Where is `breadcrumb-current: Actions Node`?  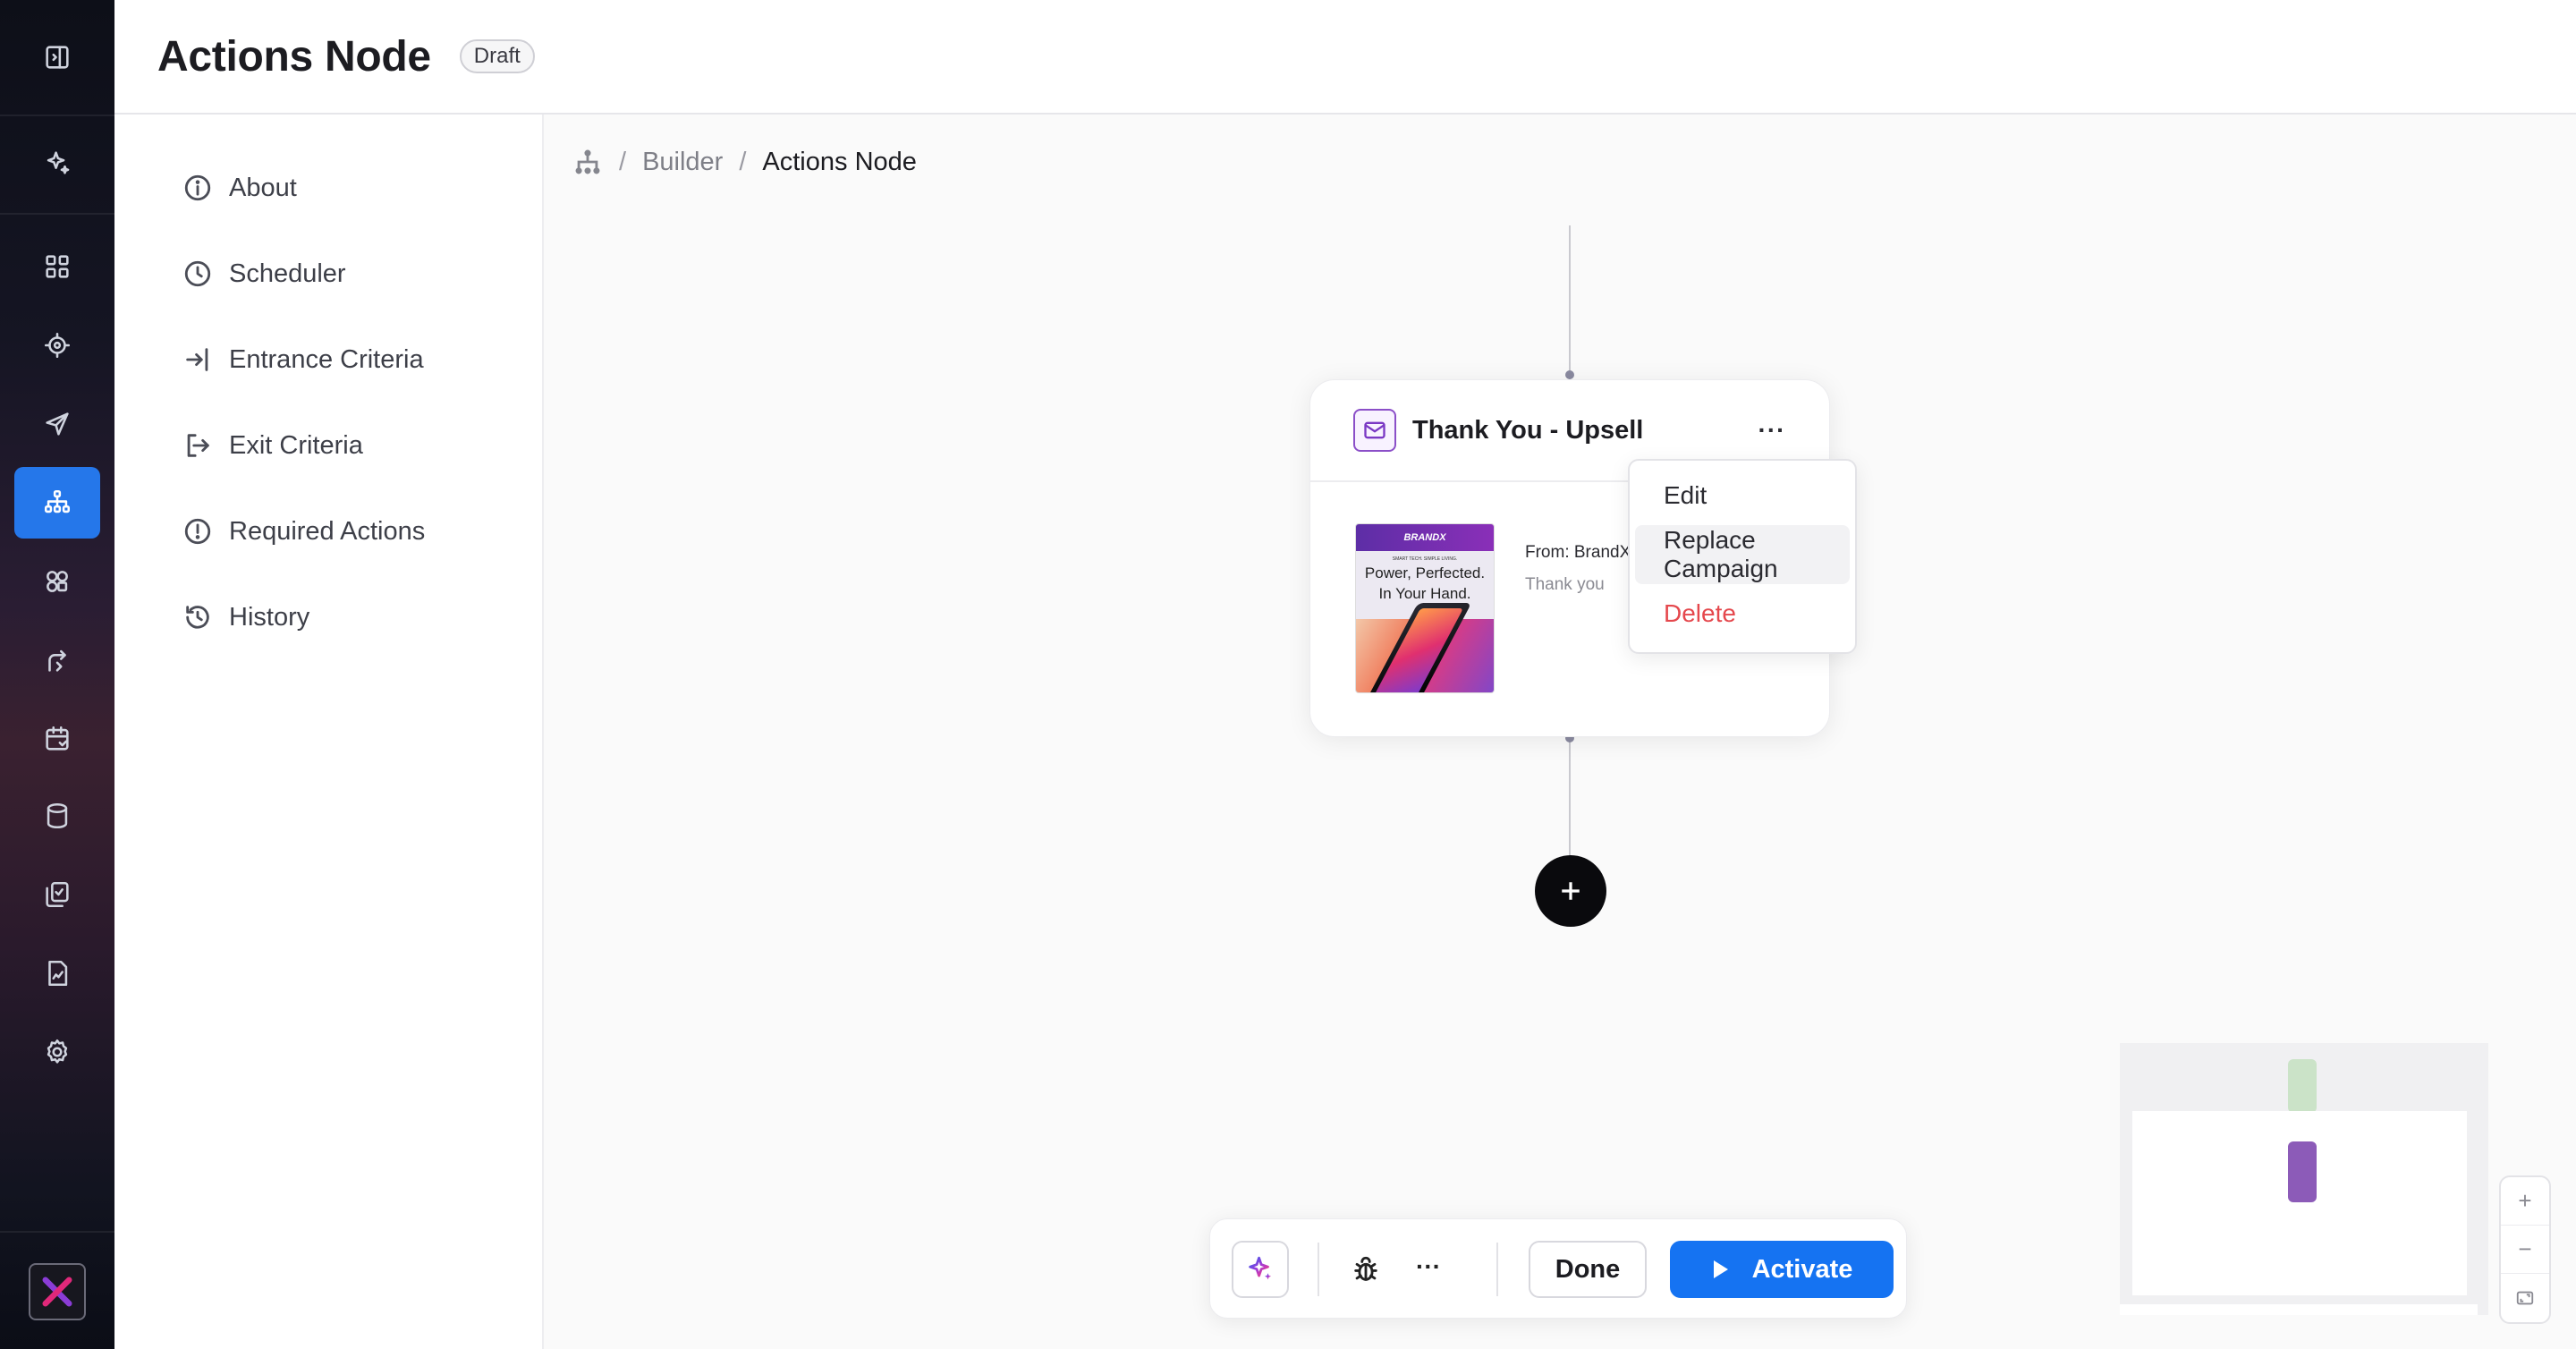
breadcrumb-current: Actions Node is located at coordinates (839, 161).